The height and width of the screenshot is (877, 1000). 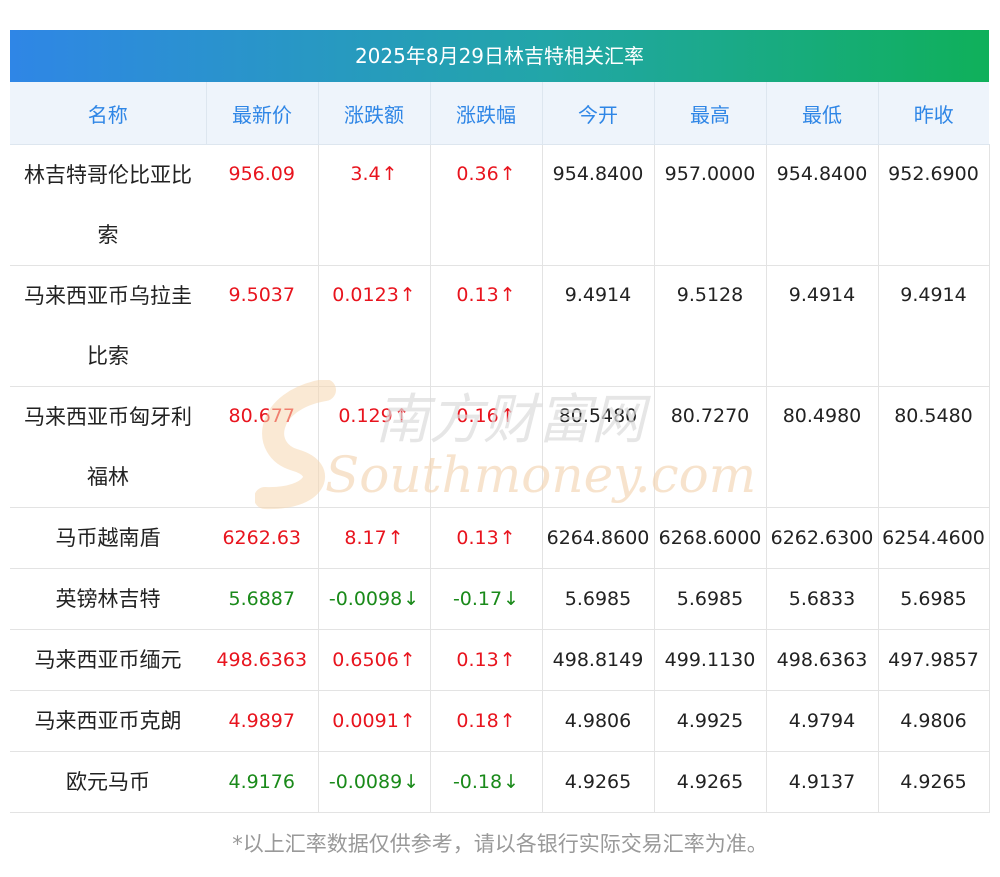 I want to click on header-high: 最高, so click(x=710, y=113).